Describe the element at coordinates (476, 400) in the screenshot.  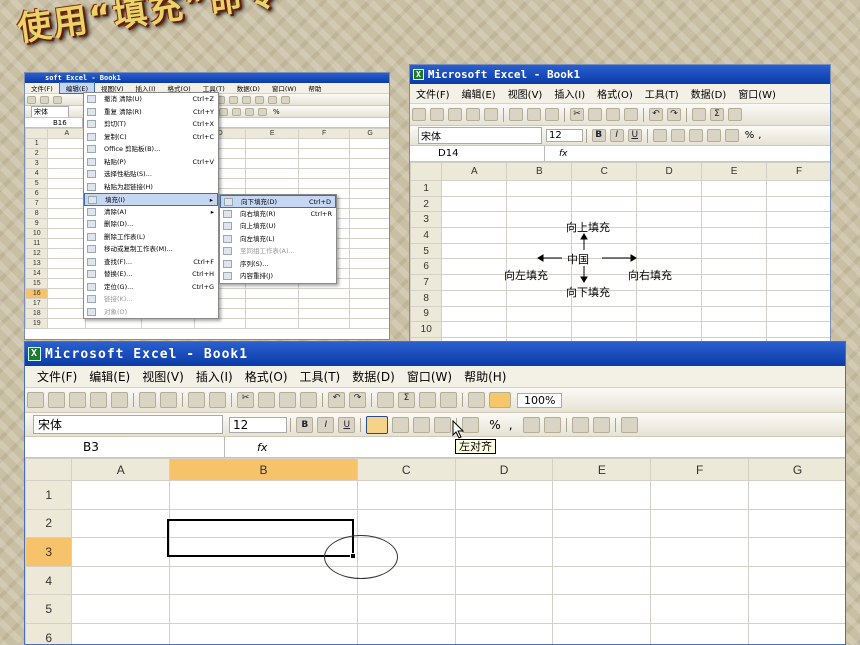
I see `chart-wizard-icon` at that location.